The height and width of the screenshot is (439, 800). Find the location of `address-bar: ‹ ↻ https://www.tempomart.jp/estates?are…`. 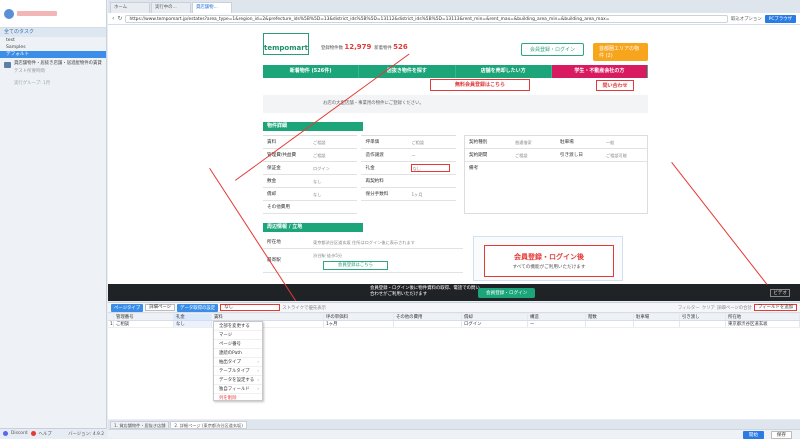

address-bar: ‹ ↻ https://www.tempomart.jp/estates?are… is located at coordinates (454, 19).